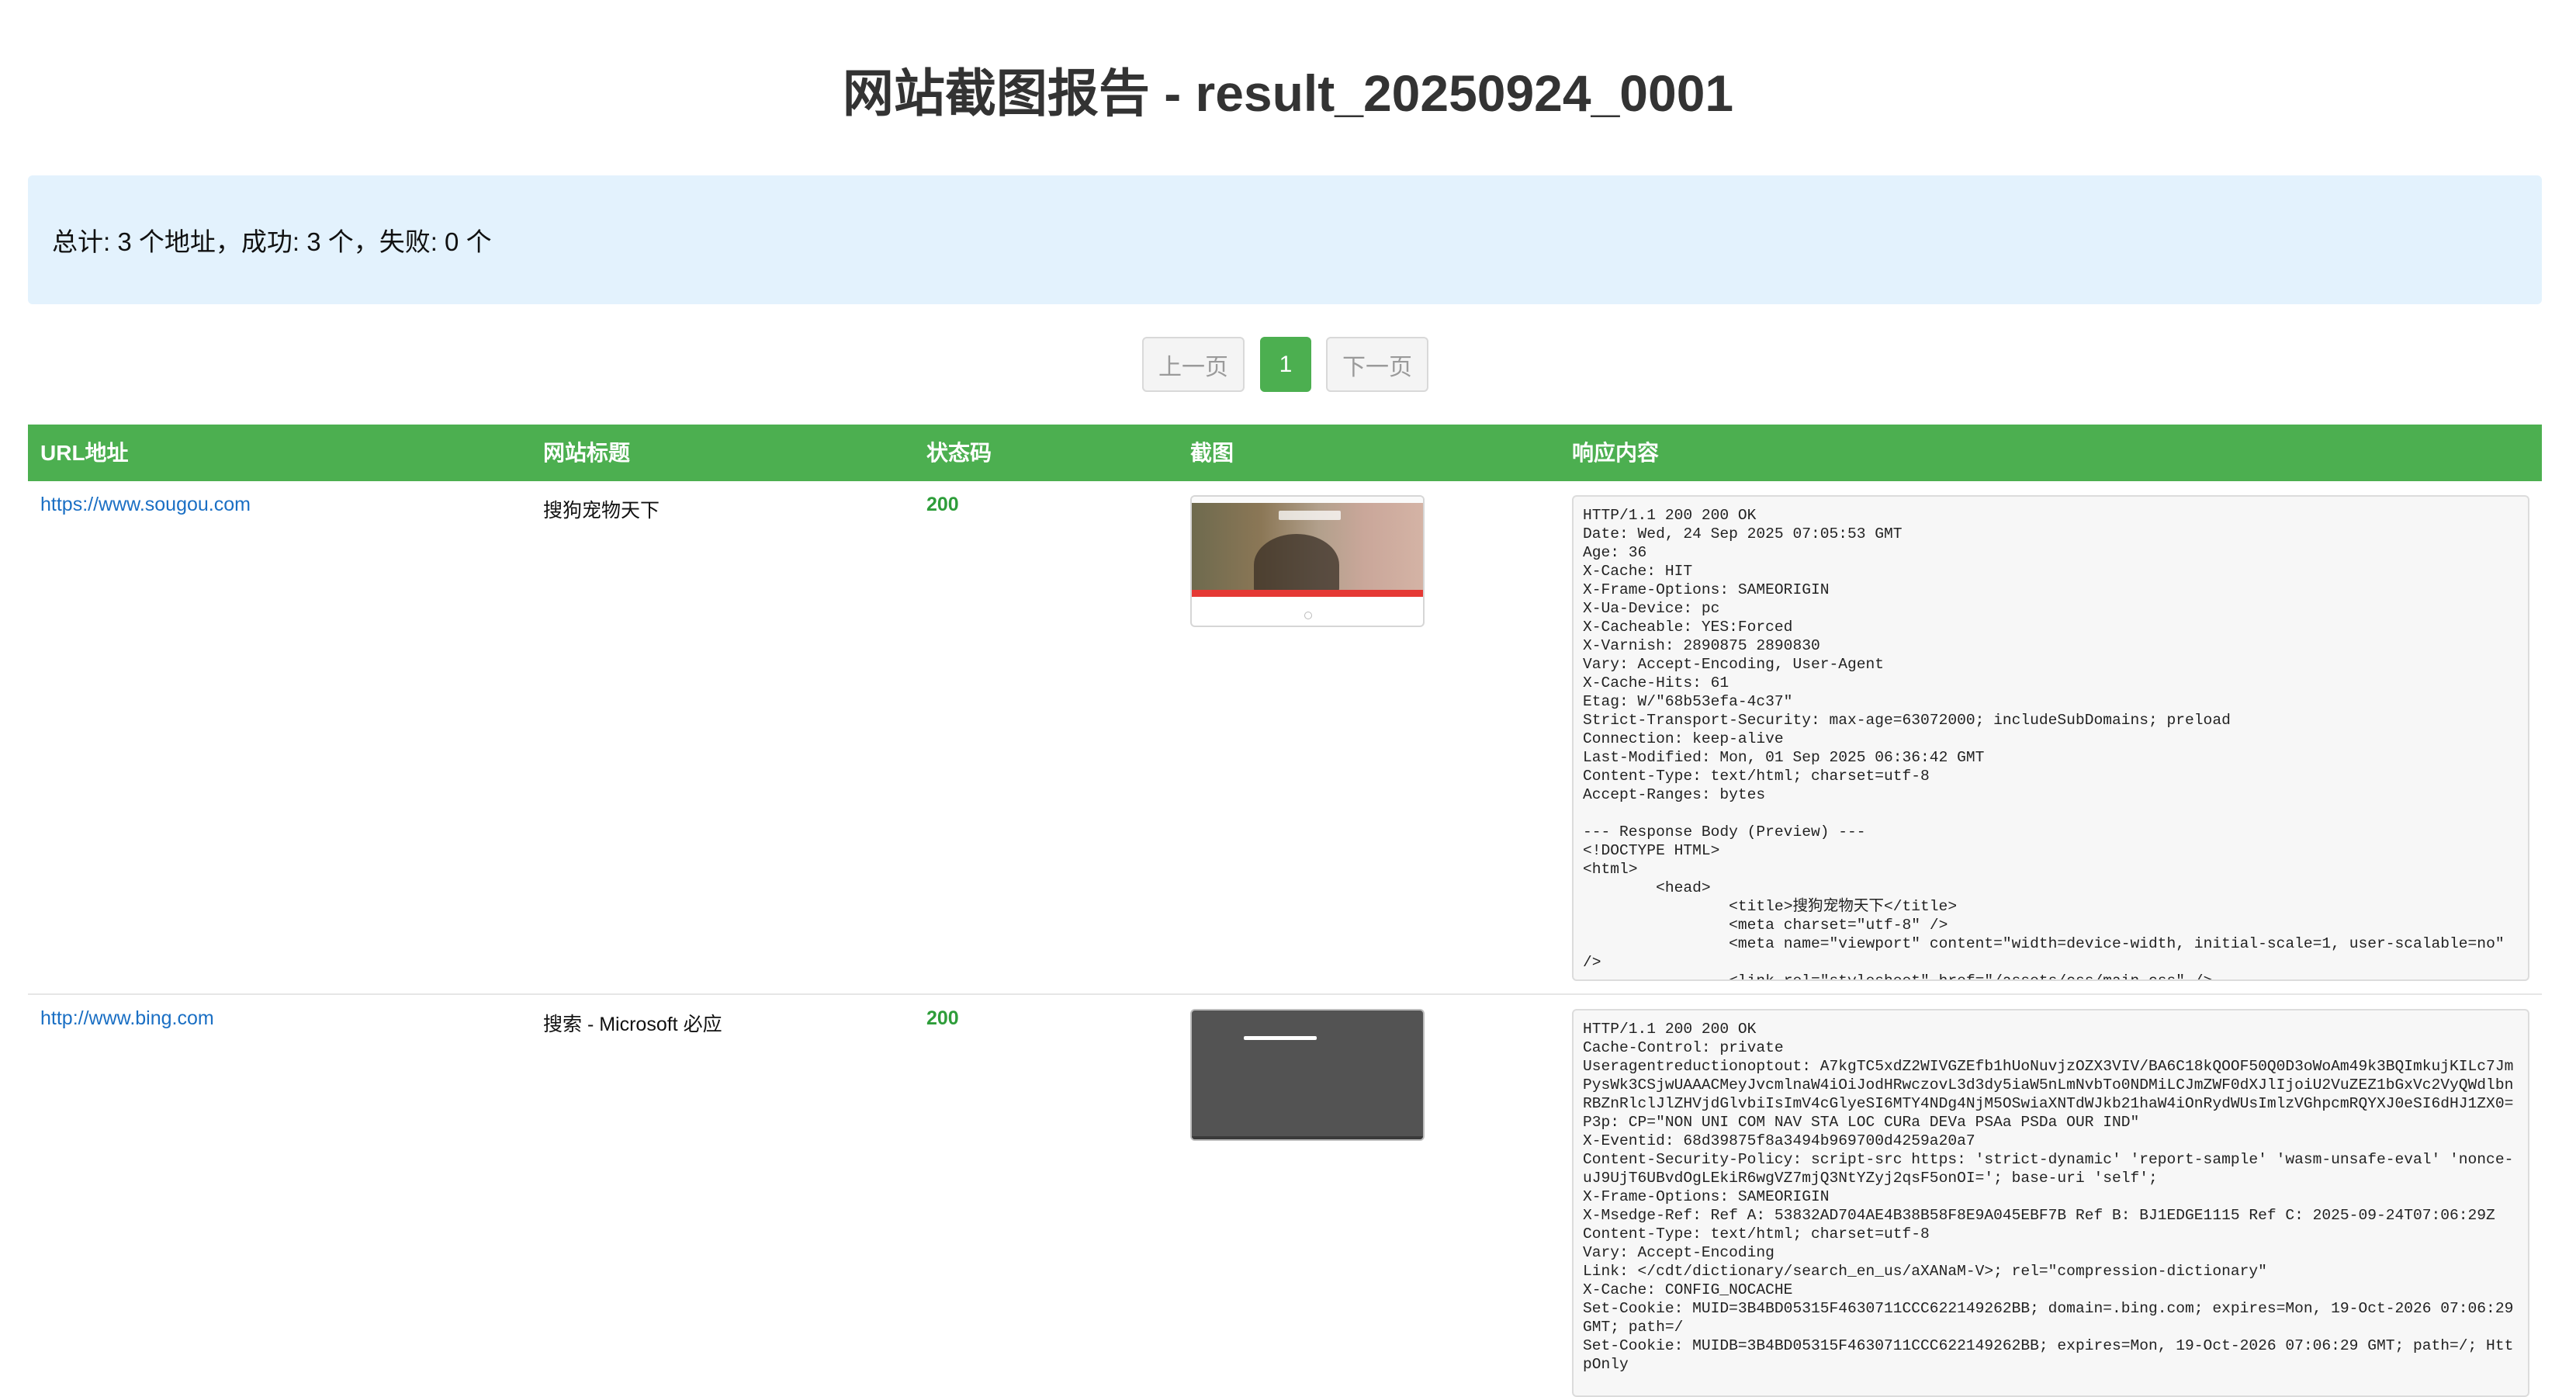  Describe the element at coordinates (1308, 615) in the screenshot. I see `thumbnail-dot` at that location.